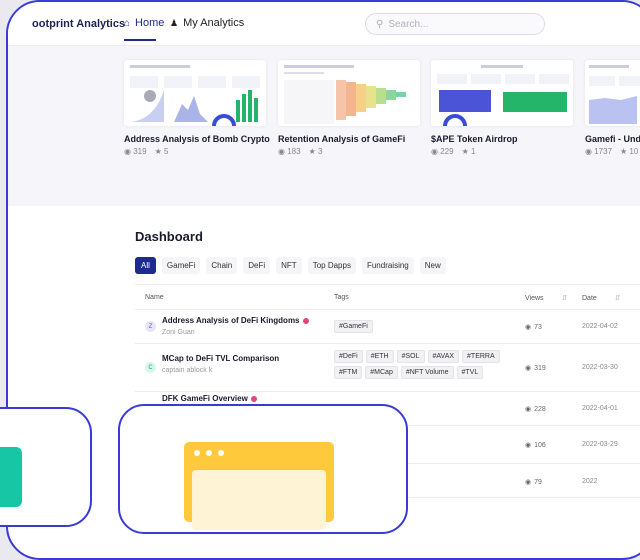 This screenshot has height=560, width=640. What do you see at coordinates (235, 320) in the screenshot?
I see `row-title: Address Analysis of DeFi Kingdoms` at bounding box center [235, 320].